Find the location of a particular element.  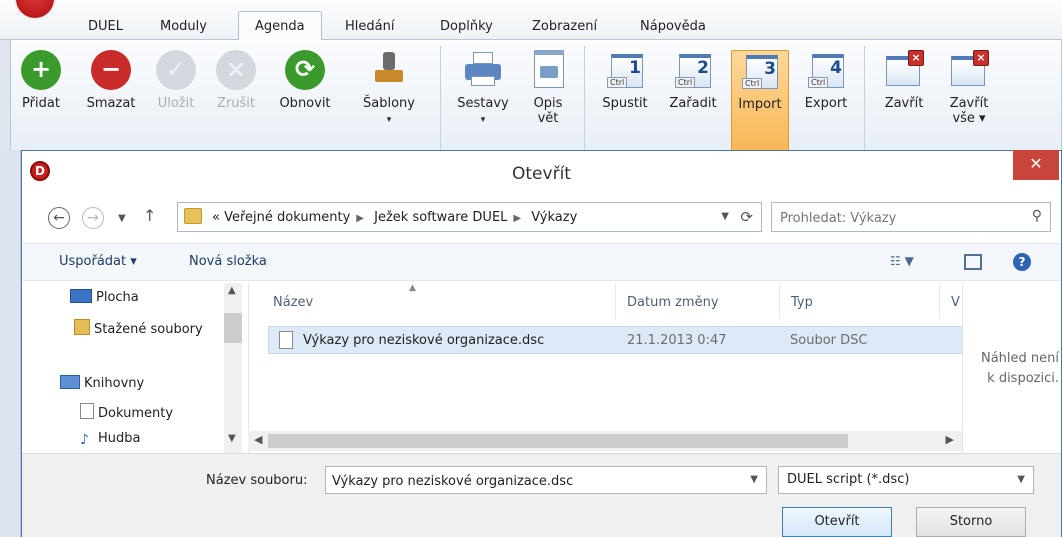

preview-message: Náhled není k dispozici. is located at coordinates (1019, 368).